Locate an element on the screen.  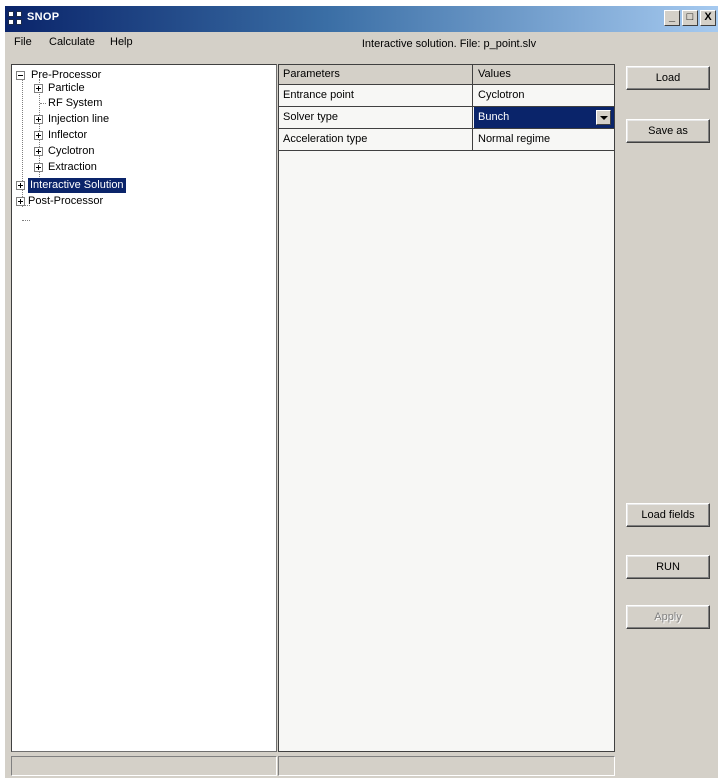
column-header-parameters: Parameters is located at coordinates (376, 74).